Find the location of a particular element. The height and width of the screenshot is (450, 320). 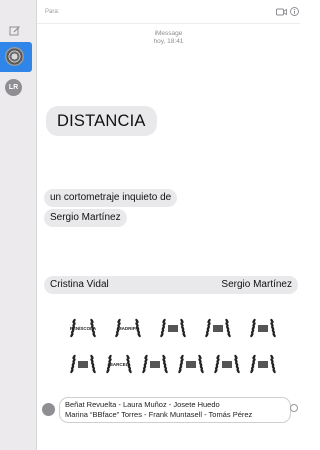

info-icon is located at coordinates (294, 11).